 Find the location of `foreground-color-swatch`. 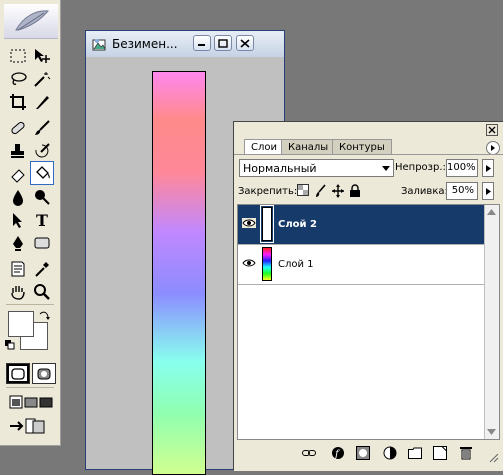

foreground-color-swatch is located at coordinates (21, 324).